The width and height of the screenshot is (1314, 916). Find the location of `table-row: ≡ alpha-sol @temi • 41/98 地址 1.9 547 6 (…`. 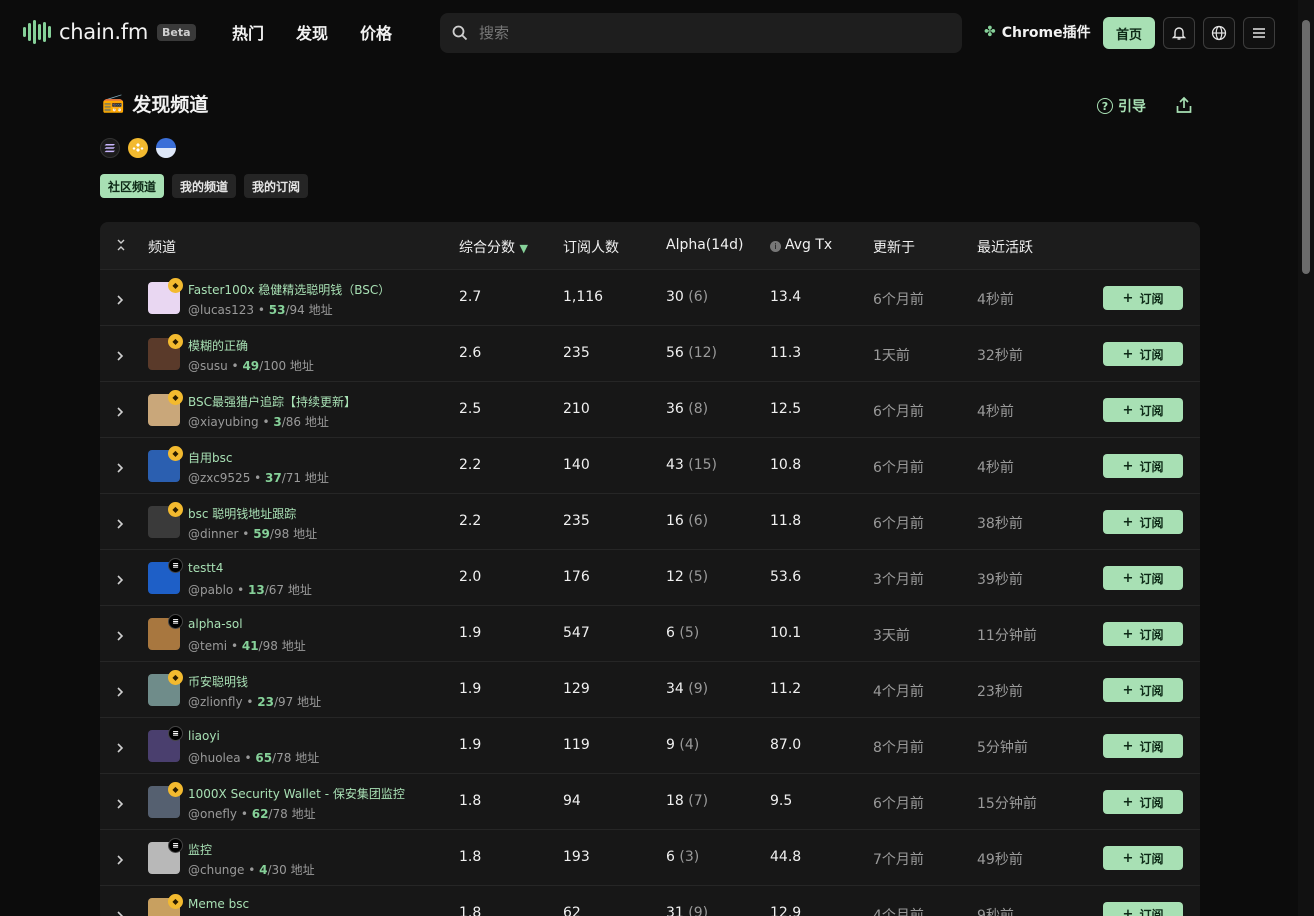

table-row: ≡ alpha-sol @temi • 41/98 地址 1.9 547 6 (… is located at coordinates (650, 634).